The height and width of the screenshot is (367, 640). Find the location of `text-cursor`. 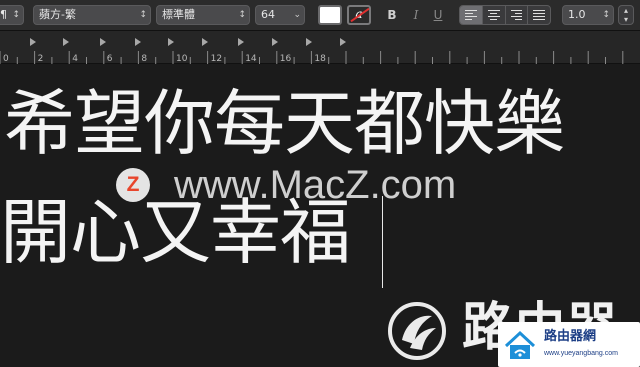

text-cursor is located at coordinates (382, 242).